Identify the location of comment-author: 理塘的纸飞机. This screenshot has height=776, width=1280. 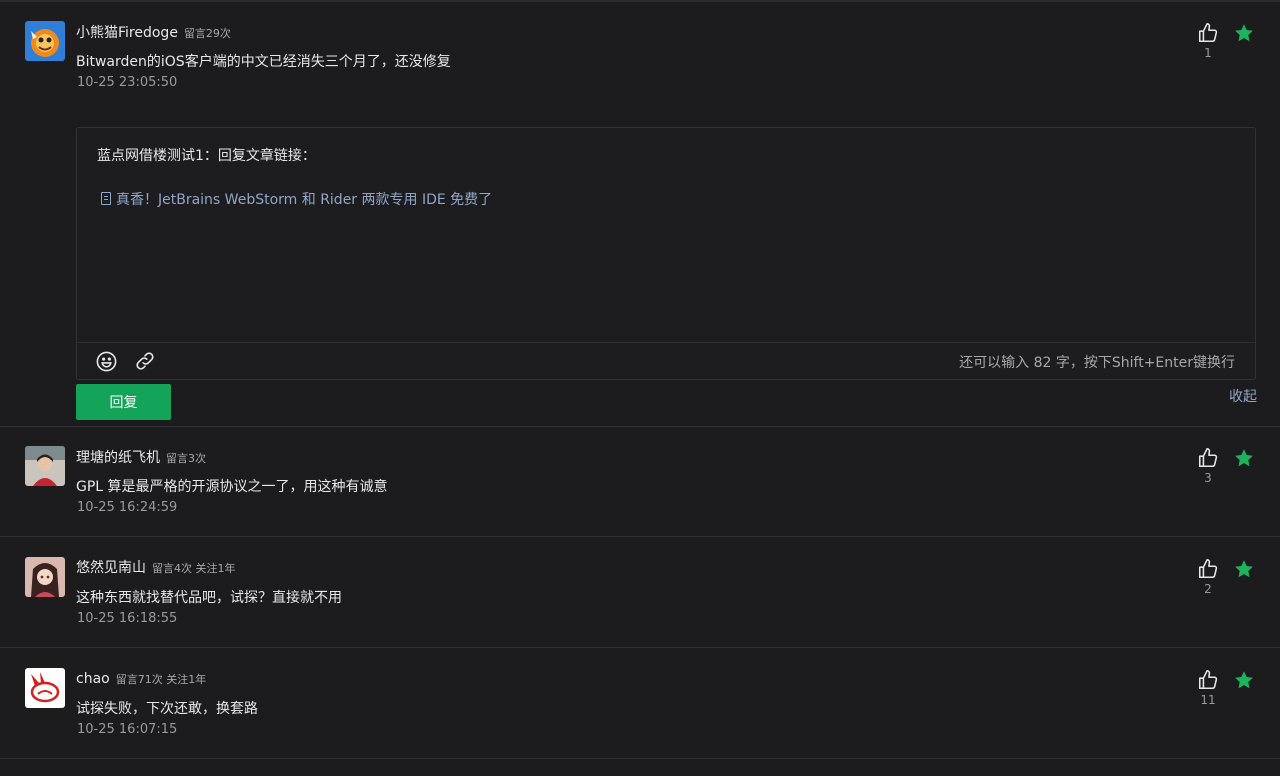
(118, 458).